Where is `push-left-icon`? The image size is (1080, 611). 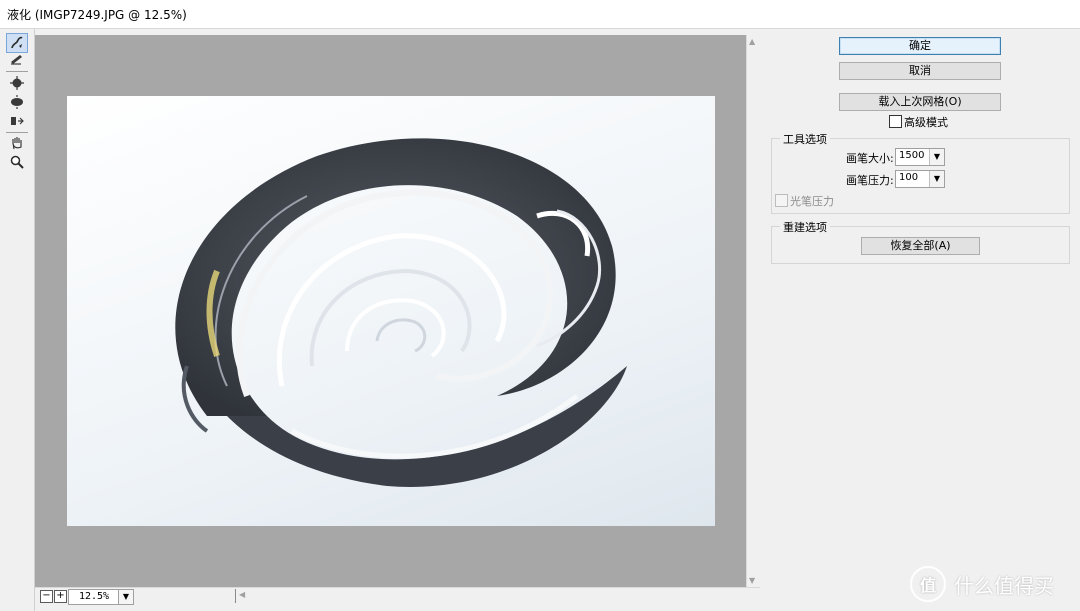
push-left-icon is located at coordinates (17, 121).